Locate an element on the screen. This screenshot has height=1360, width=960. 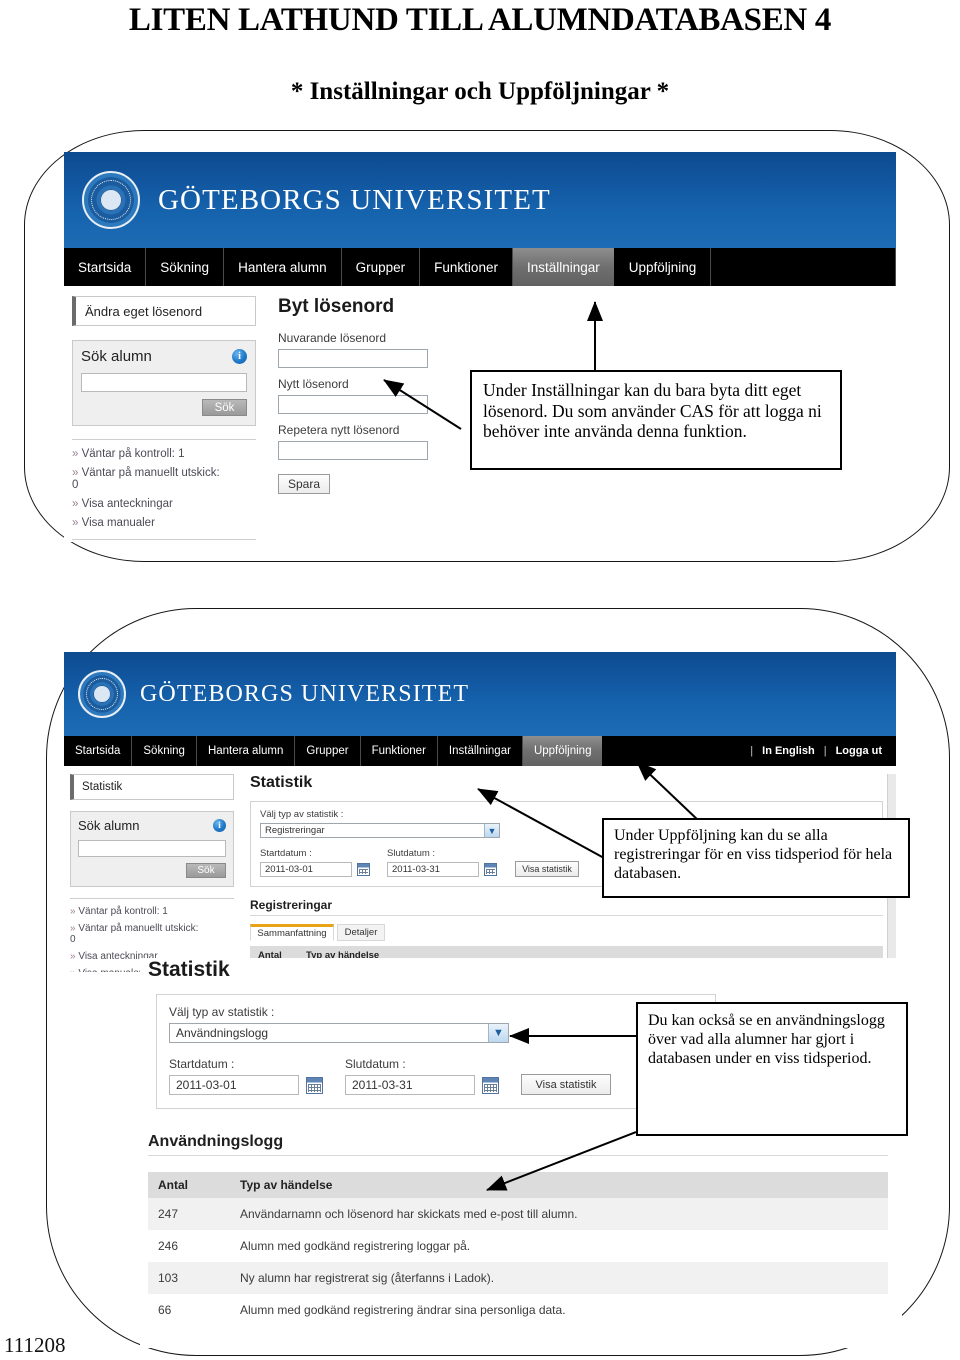
page-number: 111208 is located at coordinates (35, 1345).